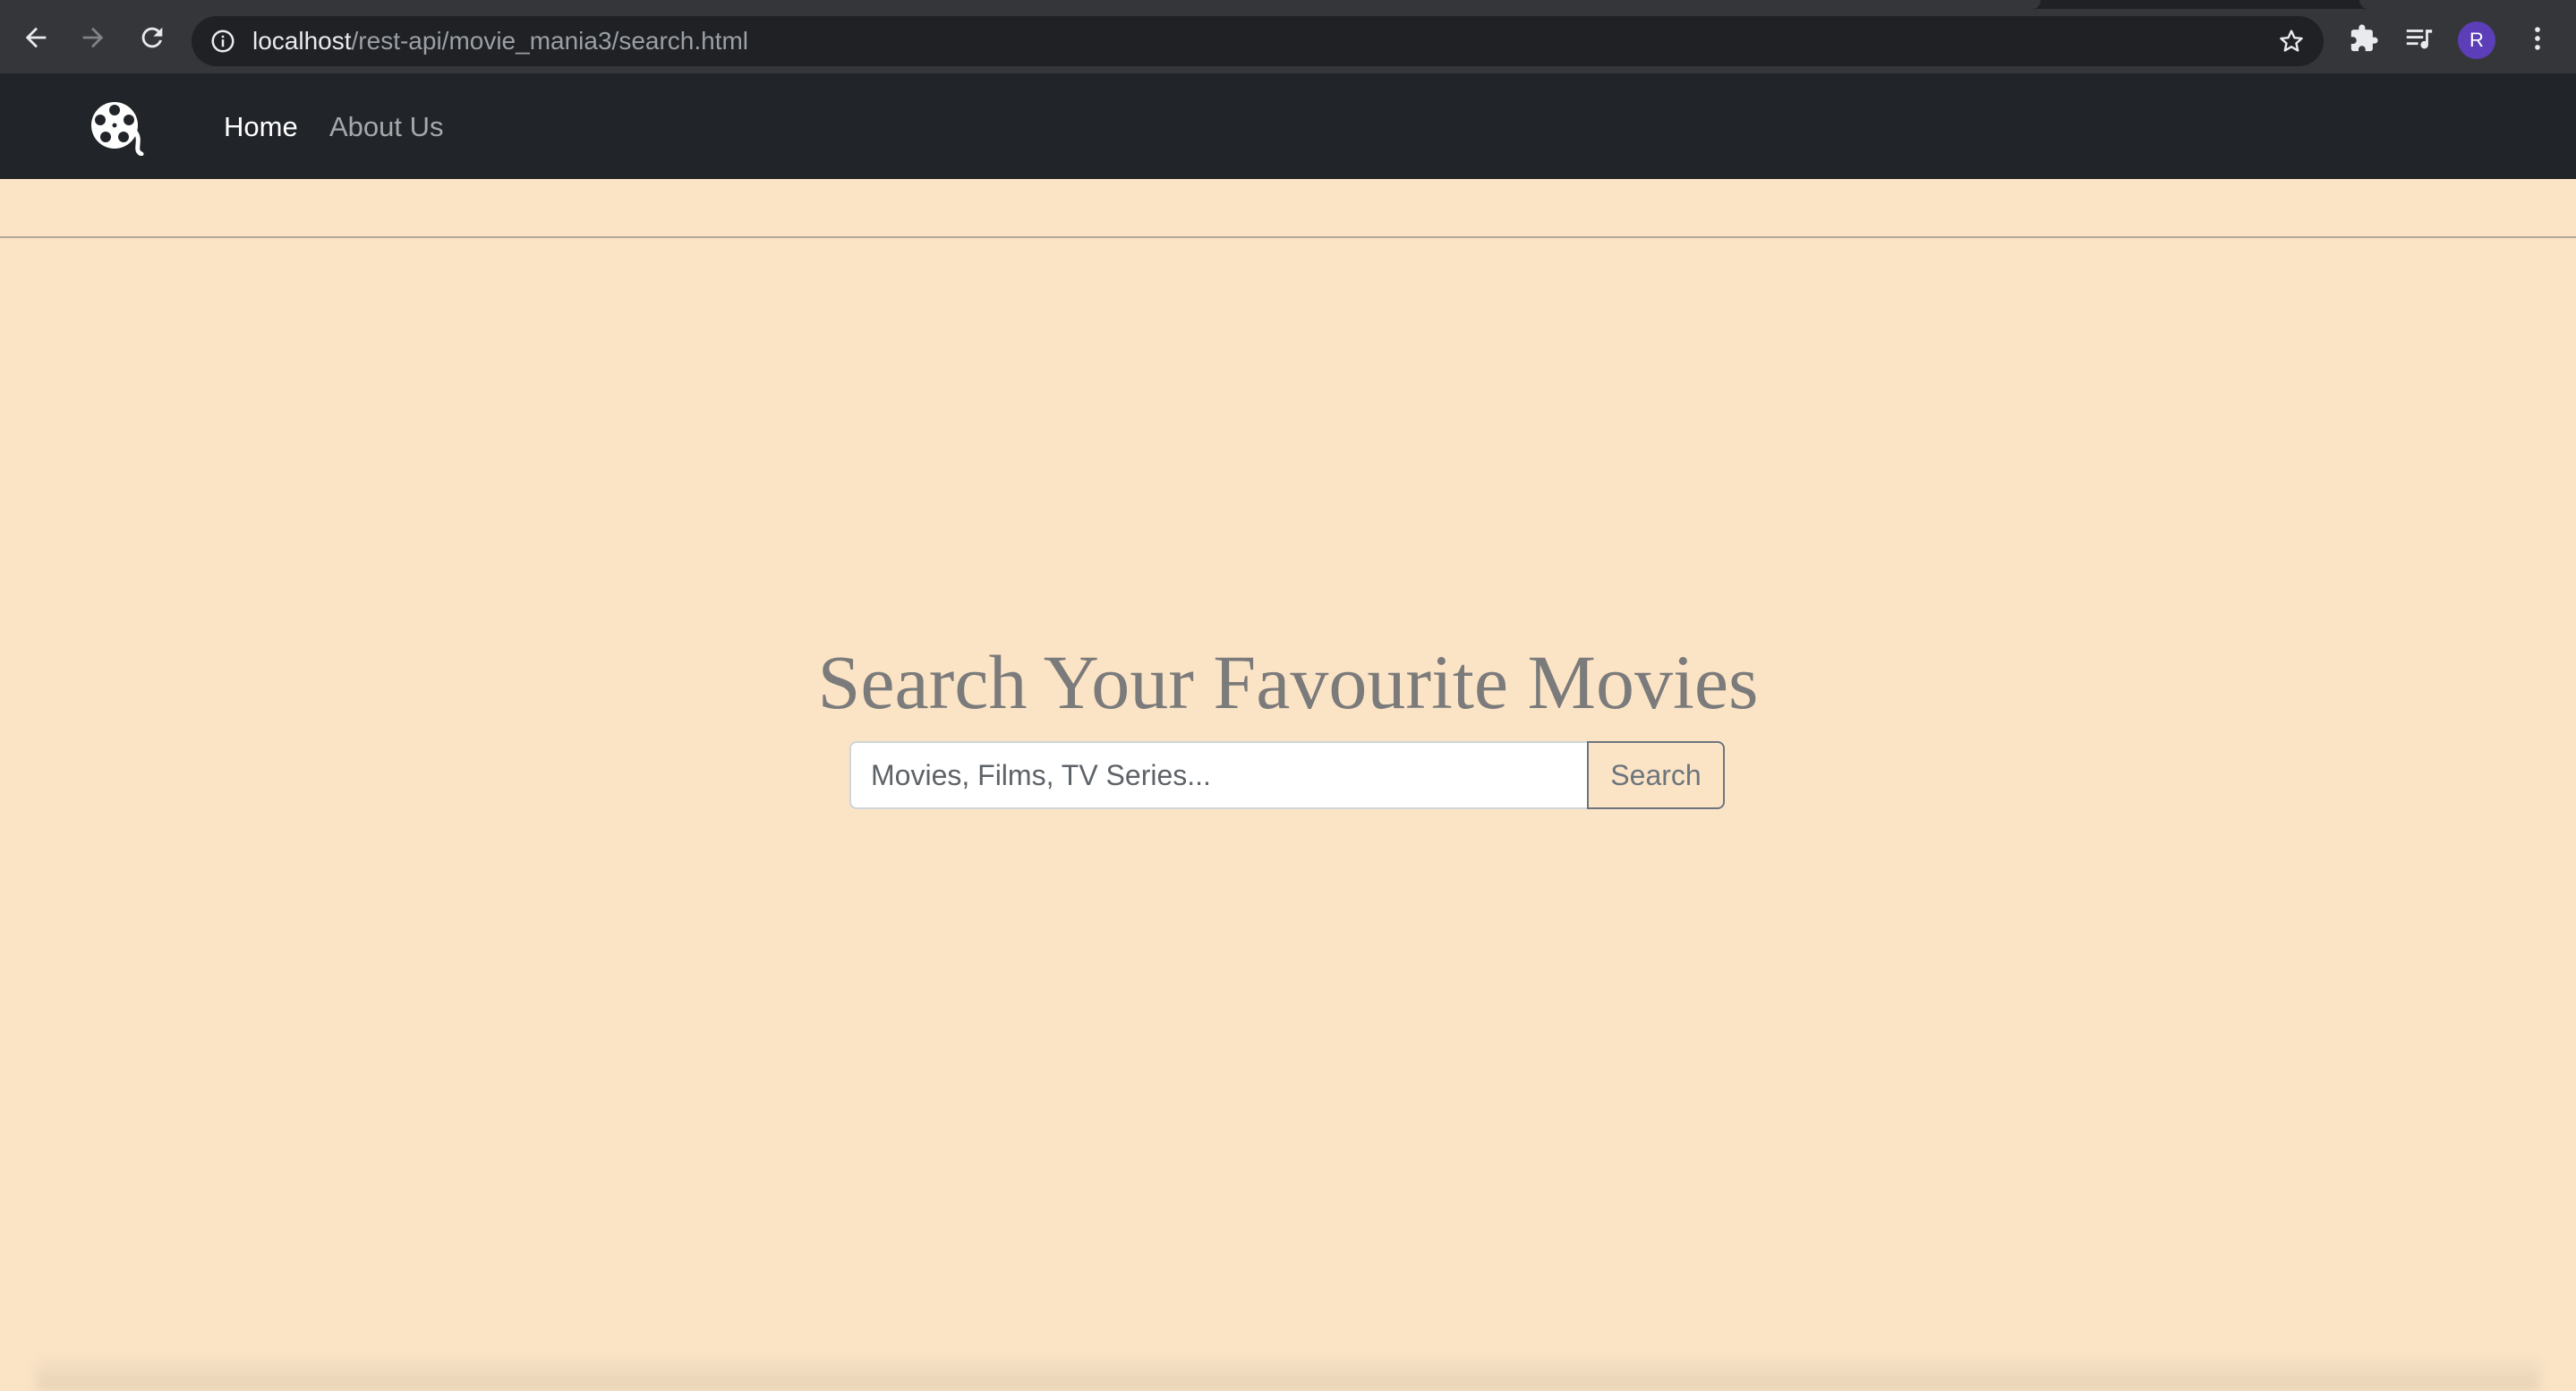  What do you see at coordinates (2476, 40) in the screenshot?
I see `profile-avatar: R` at bounding box center [2476, 40].